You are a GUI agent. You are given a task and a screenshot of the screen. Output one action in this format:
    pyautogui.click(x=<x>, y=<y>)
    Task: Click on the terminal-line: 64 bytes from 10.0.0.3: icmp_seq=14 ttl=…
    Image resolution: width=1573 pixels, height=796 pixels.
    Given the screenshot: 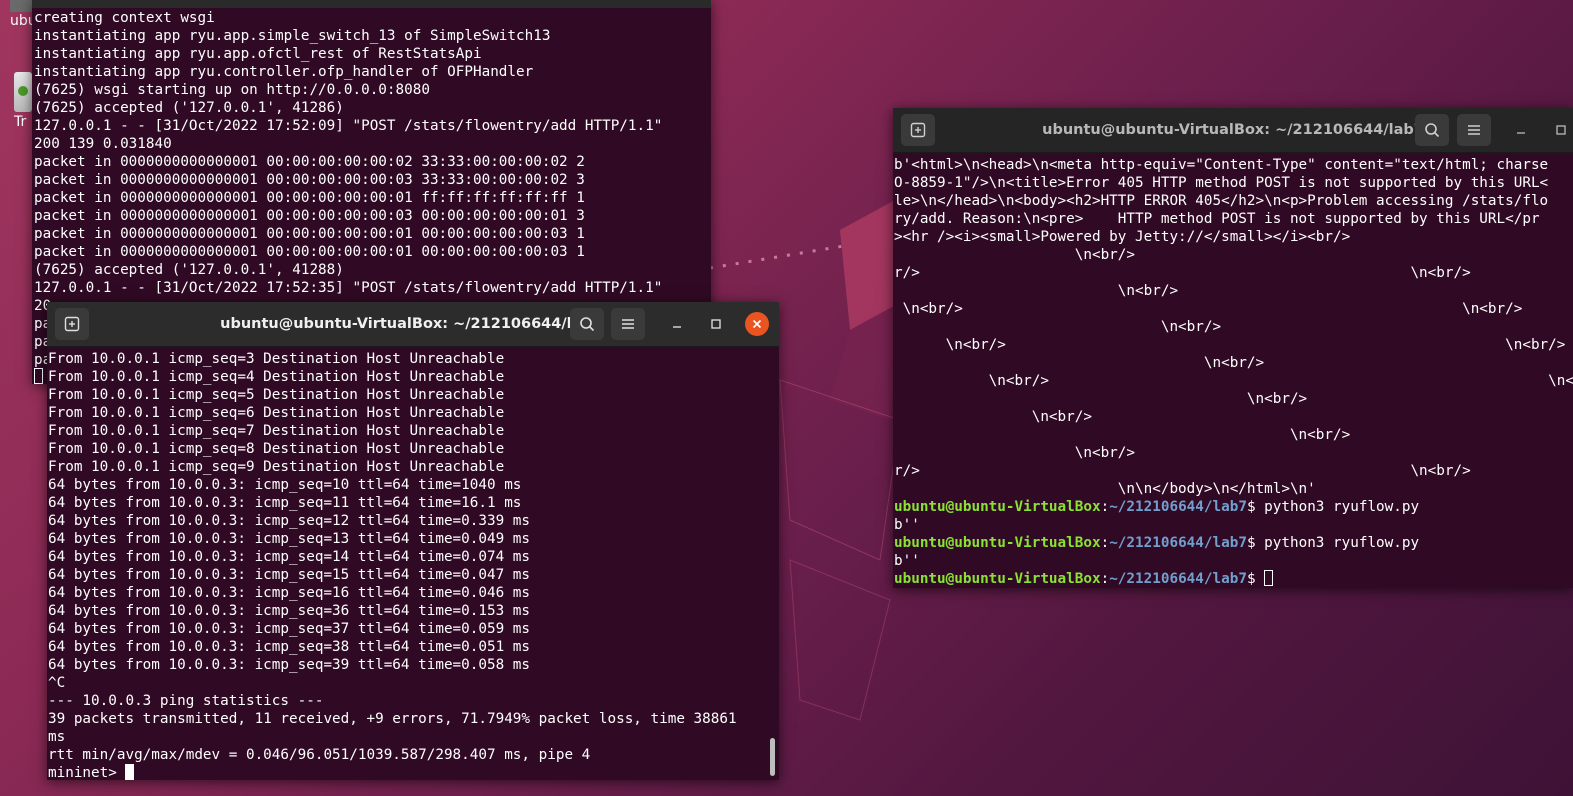 What is the action you would take?
    pyautogui.click(x=289, y=557)
    